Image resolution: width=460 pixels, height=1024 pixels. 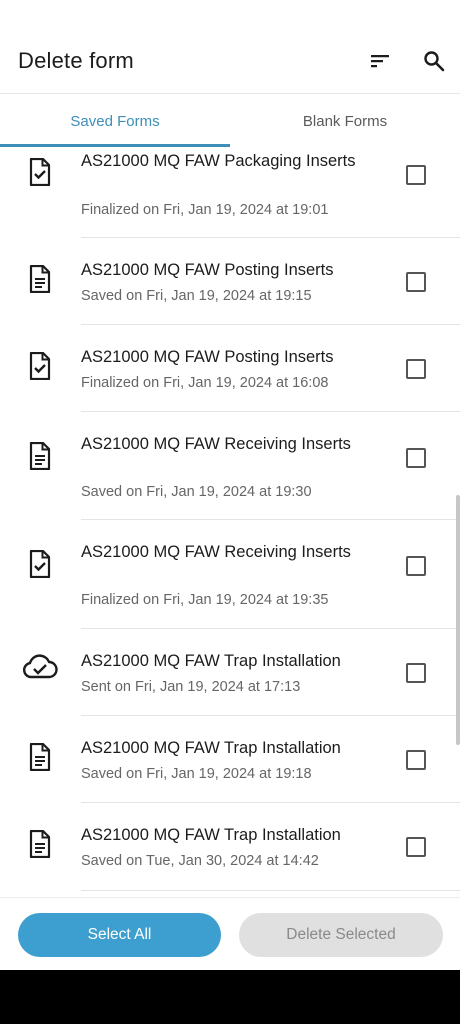 What do you see at coordinates (76, 60) in the screenshot?
I see `page-title: Delete form` at bounding box center [76, 60].